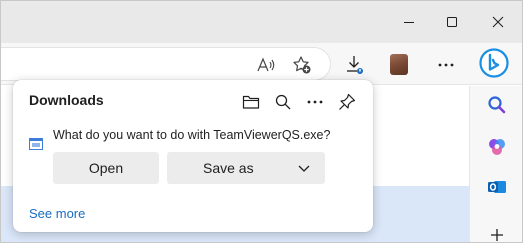 The image size is (523, 243). I want to click on sidebar-outlook-button, so click(497, 187).